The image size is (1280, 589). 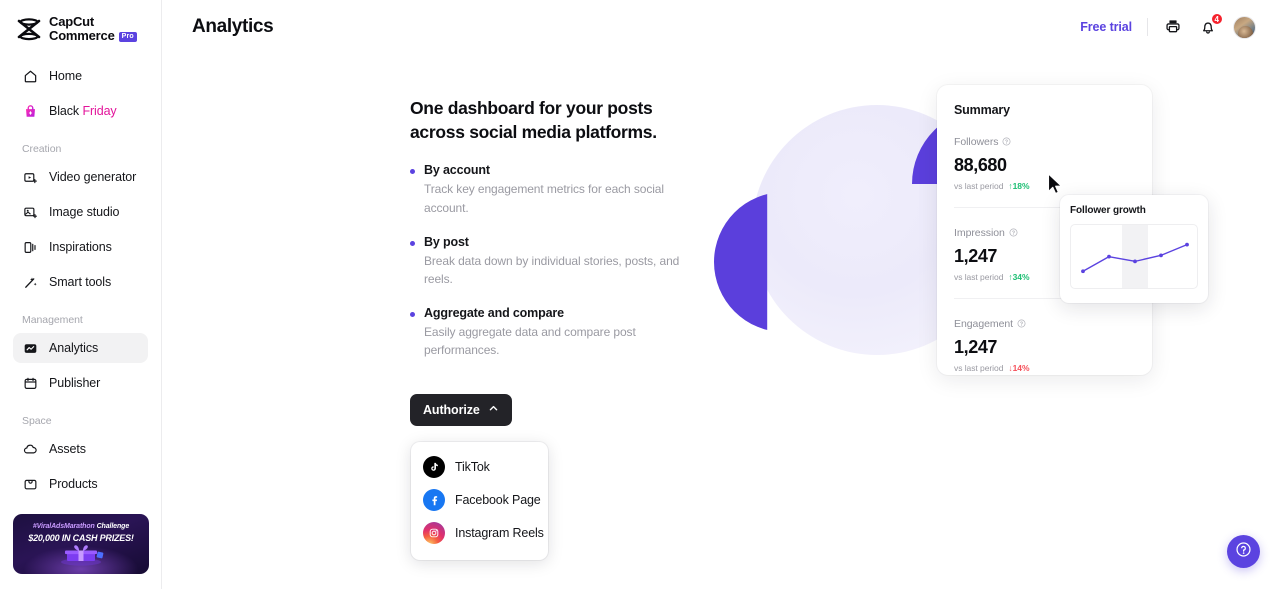 What do you see at coordinates (233, 26) in the screenshot?
I see `page-title: Analytics` at bounding box center [233, 26].